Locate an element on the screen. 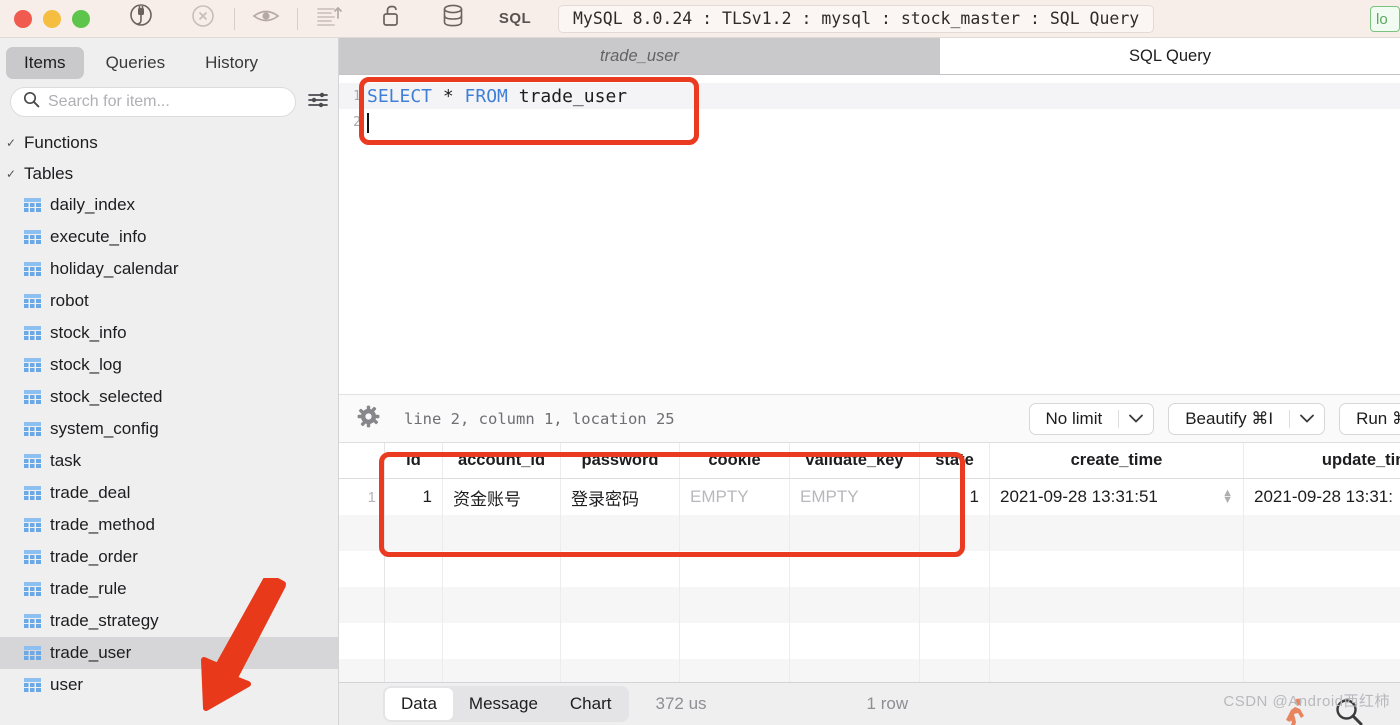 The image size is (1400, 725). sidebar-item-label: trade_rule is located at coordinates (88, 588).